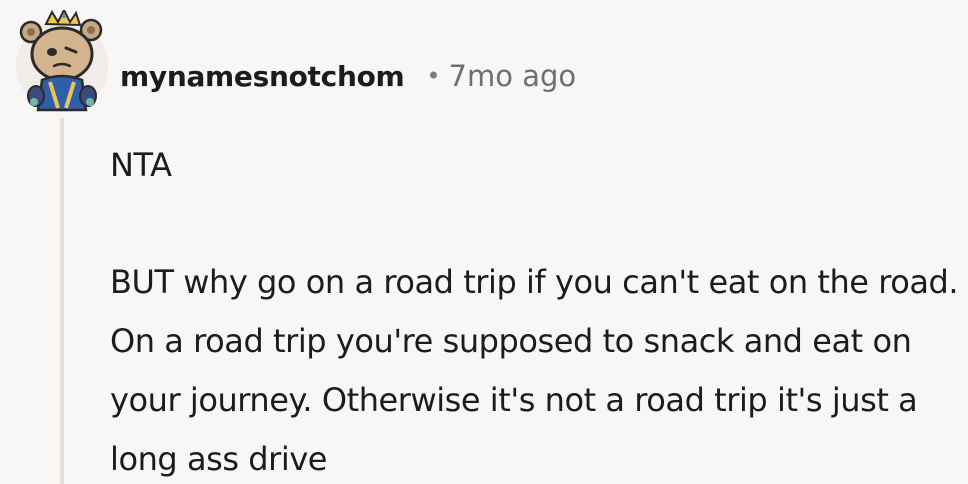  I want to click on username-link: mynamesnotchom, so click(262, 76).